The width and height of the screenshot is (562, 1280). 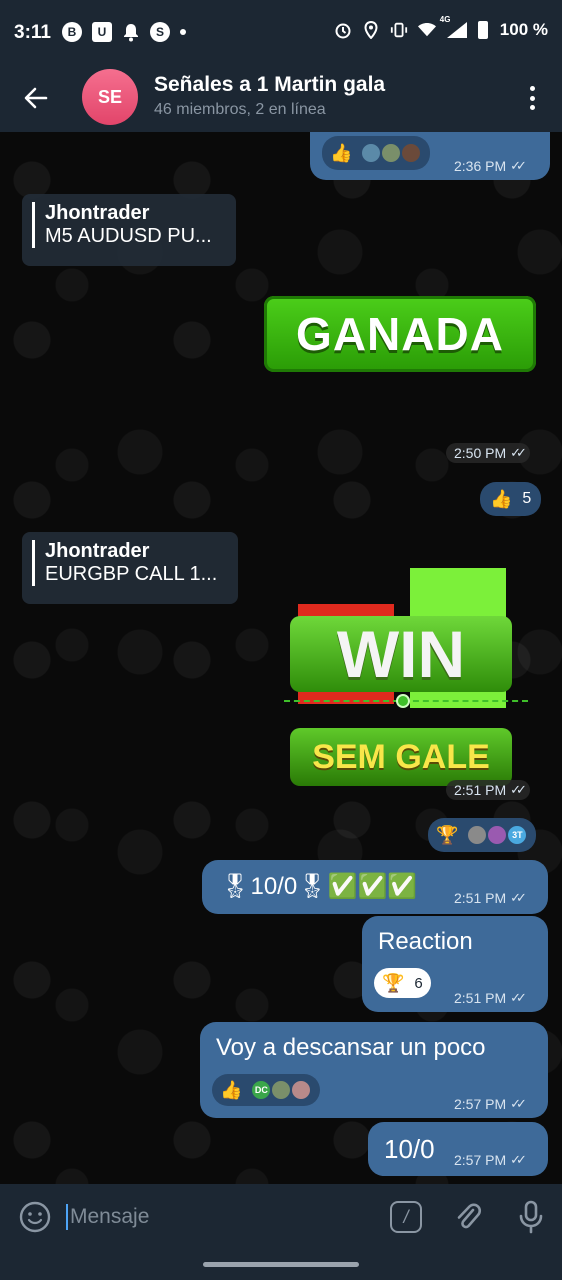 I want to click on reaction-pill: 👍 5, so click(x=511, y=499).